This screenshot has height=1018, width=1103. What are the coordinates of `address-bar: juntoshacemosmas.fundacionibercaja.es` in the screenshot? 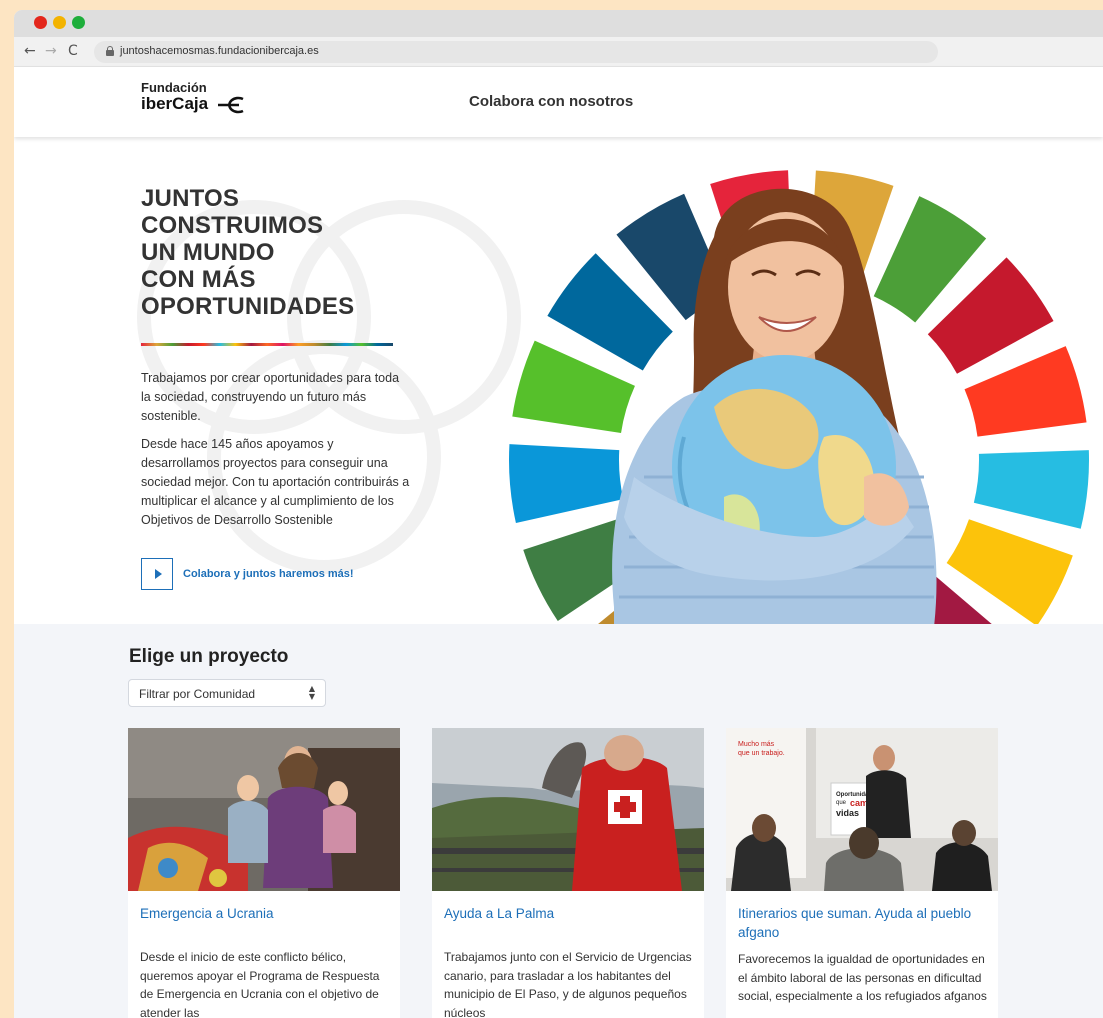 It's located at (516, 52).